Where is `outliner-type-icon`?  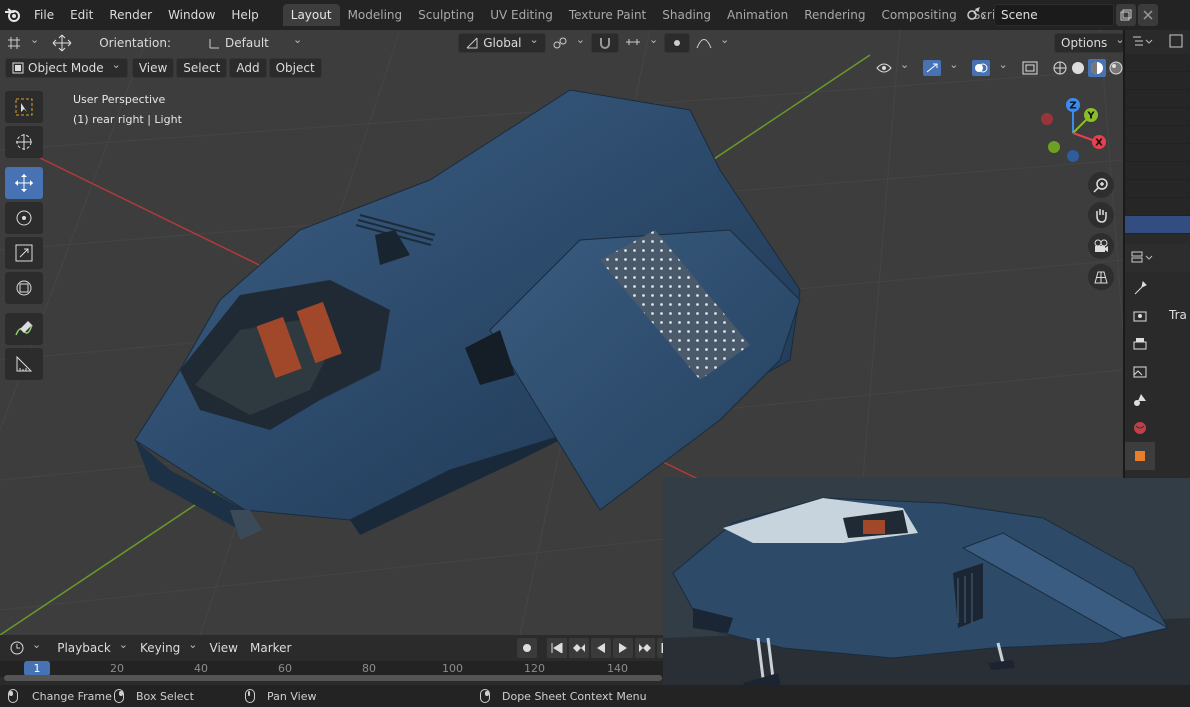 outliner-type-icon is located at coordinates (1142, 42).